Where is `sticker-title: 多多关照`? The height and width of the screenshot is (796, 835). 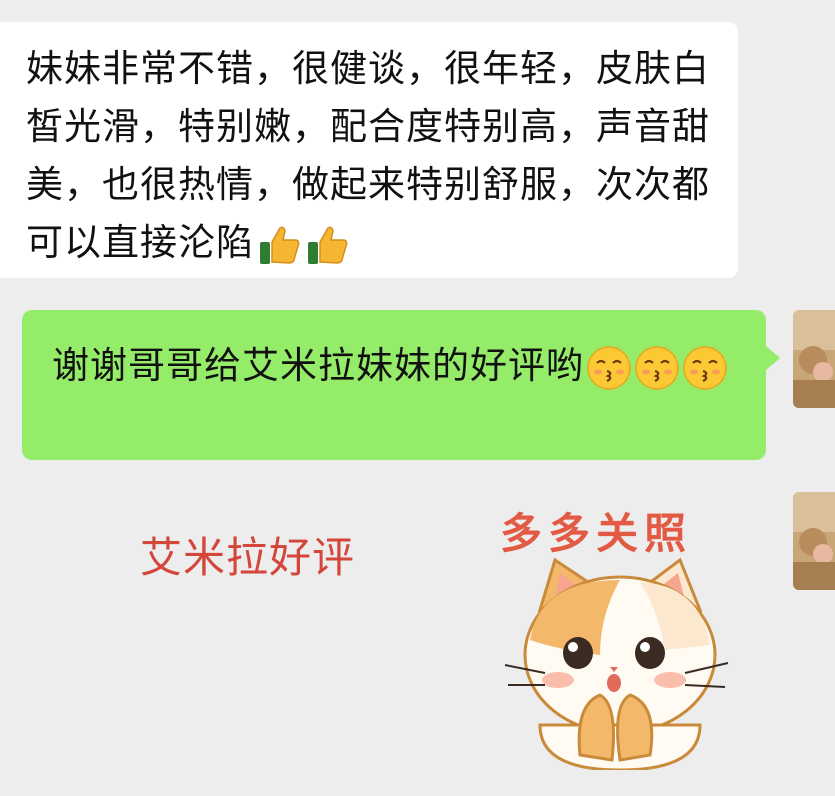 sticker-title: 多多关照 is located at coordinates (596, 533).